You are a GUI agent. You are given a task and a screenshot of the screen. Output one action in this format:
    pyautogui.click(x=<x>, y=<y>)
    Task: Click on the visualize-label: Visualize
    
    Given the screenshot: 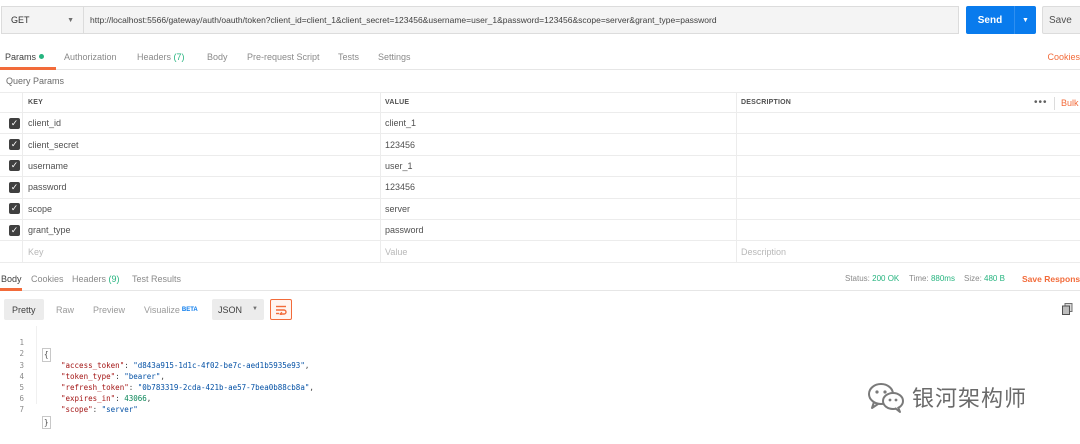 What is the action you would take?
    pyautogui.click(x=162, y=309)
    